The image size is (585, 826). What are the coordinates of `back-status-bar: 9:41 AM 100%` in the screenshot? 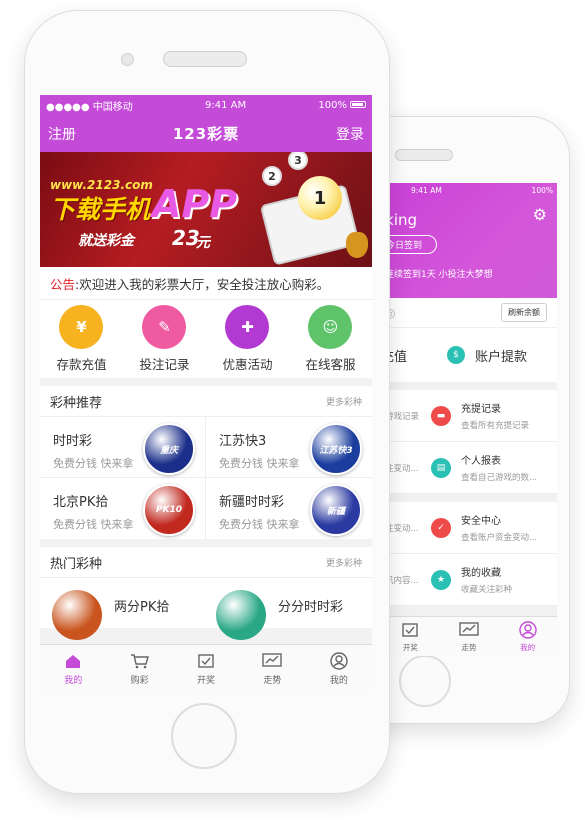 It's located at (469, 190).